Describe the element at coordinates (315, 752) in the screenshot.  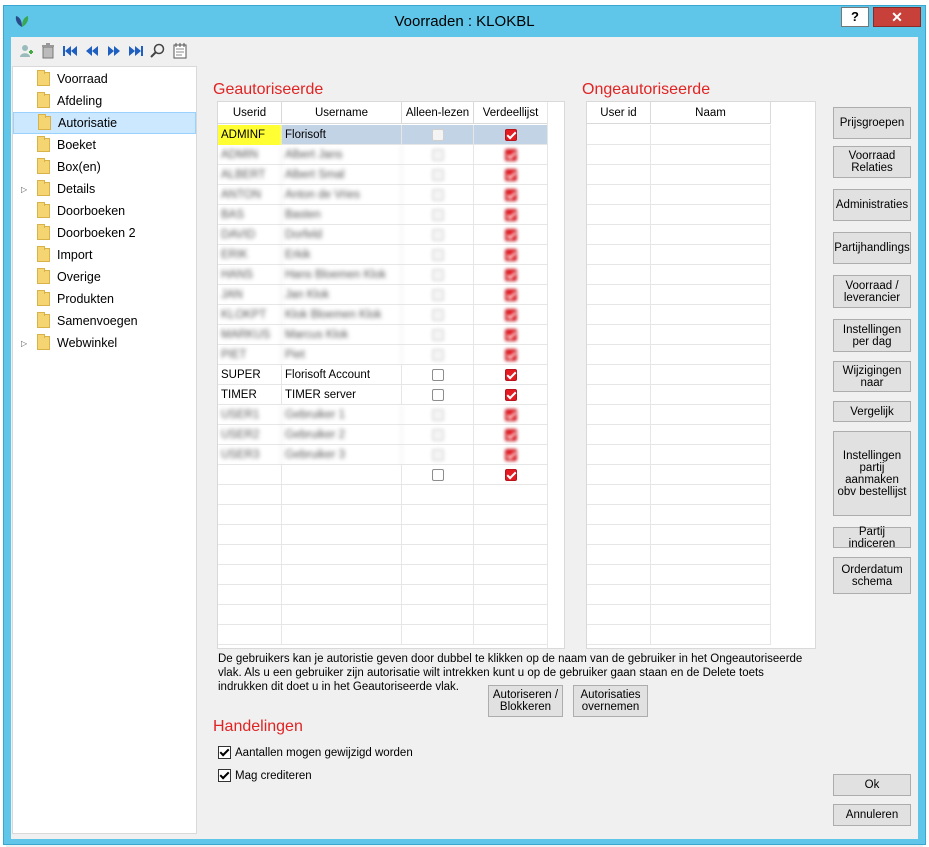
I see `option-aantallen-wijzigen: Aantallen mogen gewijzigd worden` at that location.